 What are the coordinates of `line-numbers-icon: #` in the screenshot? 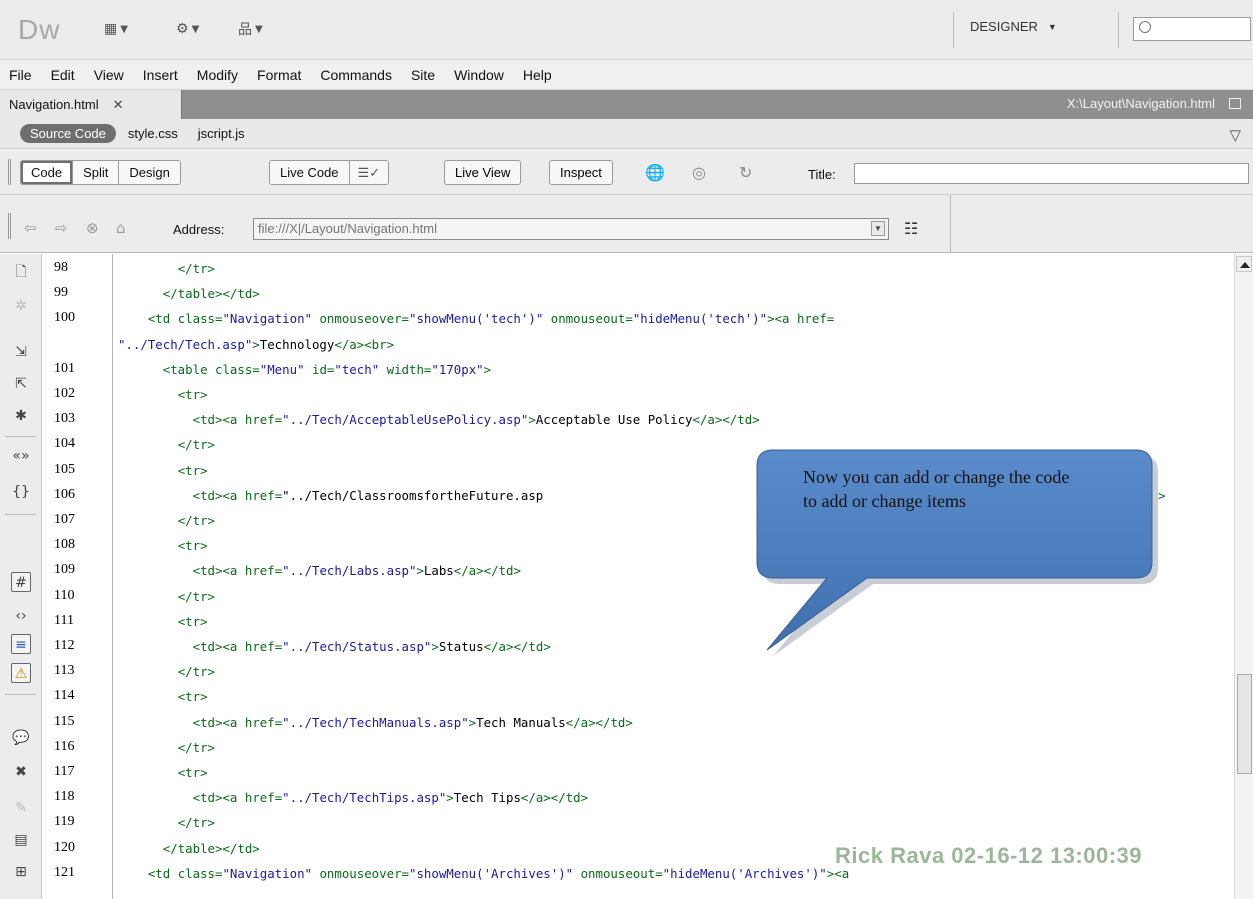 It's located at (21, 582).